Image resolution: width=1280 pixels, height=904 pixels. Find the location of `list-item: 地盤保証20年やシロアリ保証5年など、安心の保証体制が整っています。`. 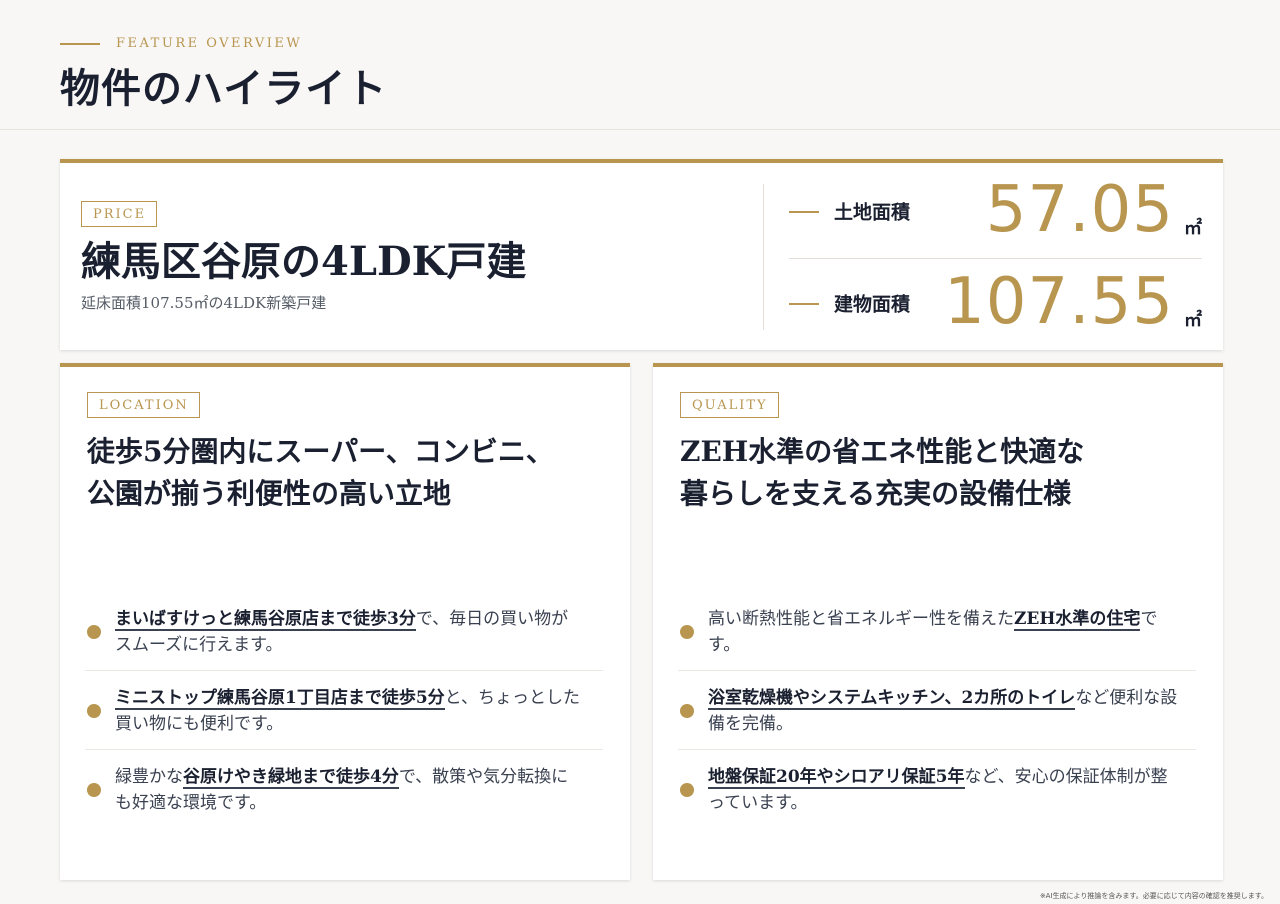

list-item: 地盤保証20年やシロアリ保証5年など、安心の保証体制が整っています。 is located at coordinates (937, 789).